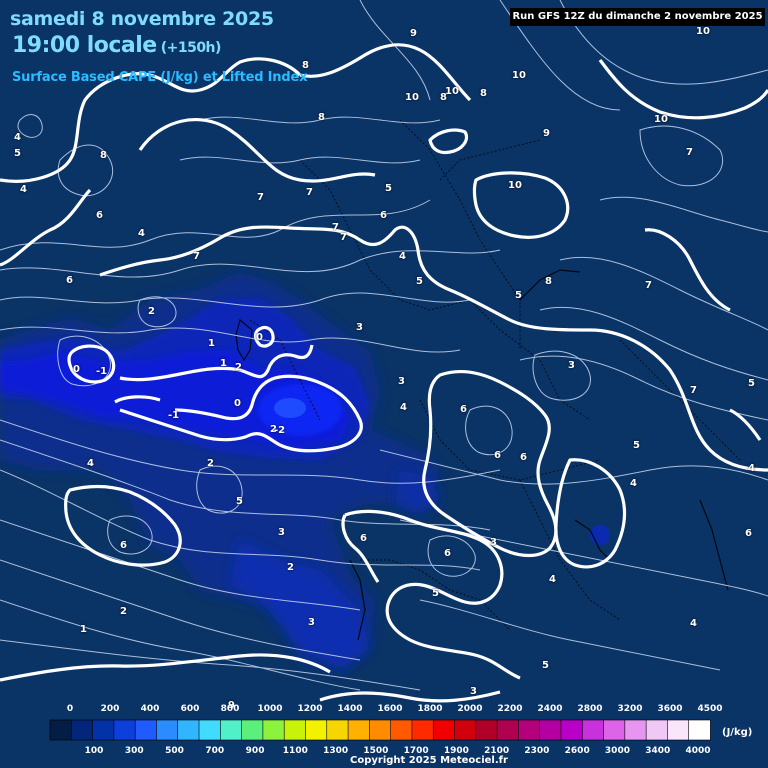  I want to click on legend-top-label: 1200, so click(310, 709).